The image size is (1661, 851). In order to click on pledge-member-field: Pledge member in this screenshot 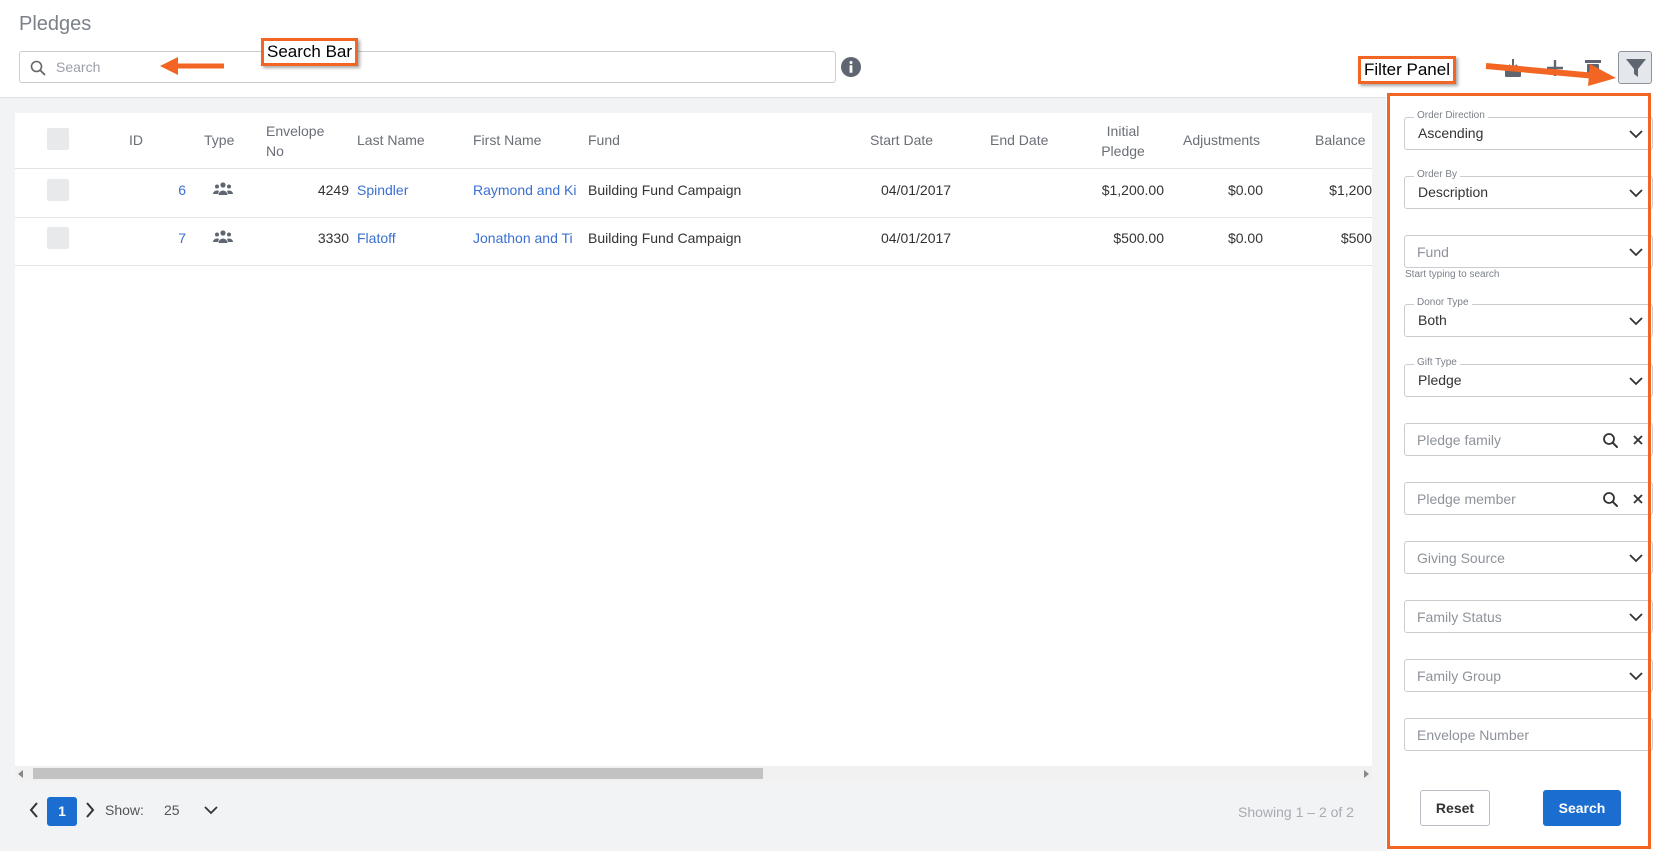, I will do `click(1528, 498)`.